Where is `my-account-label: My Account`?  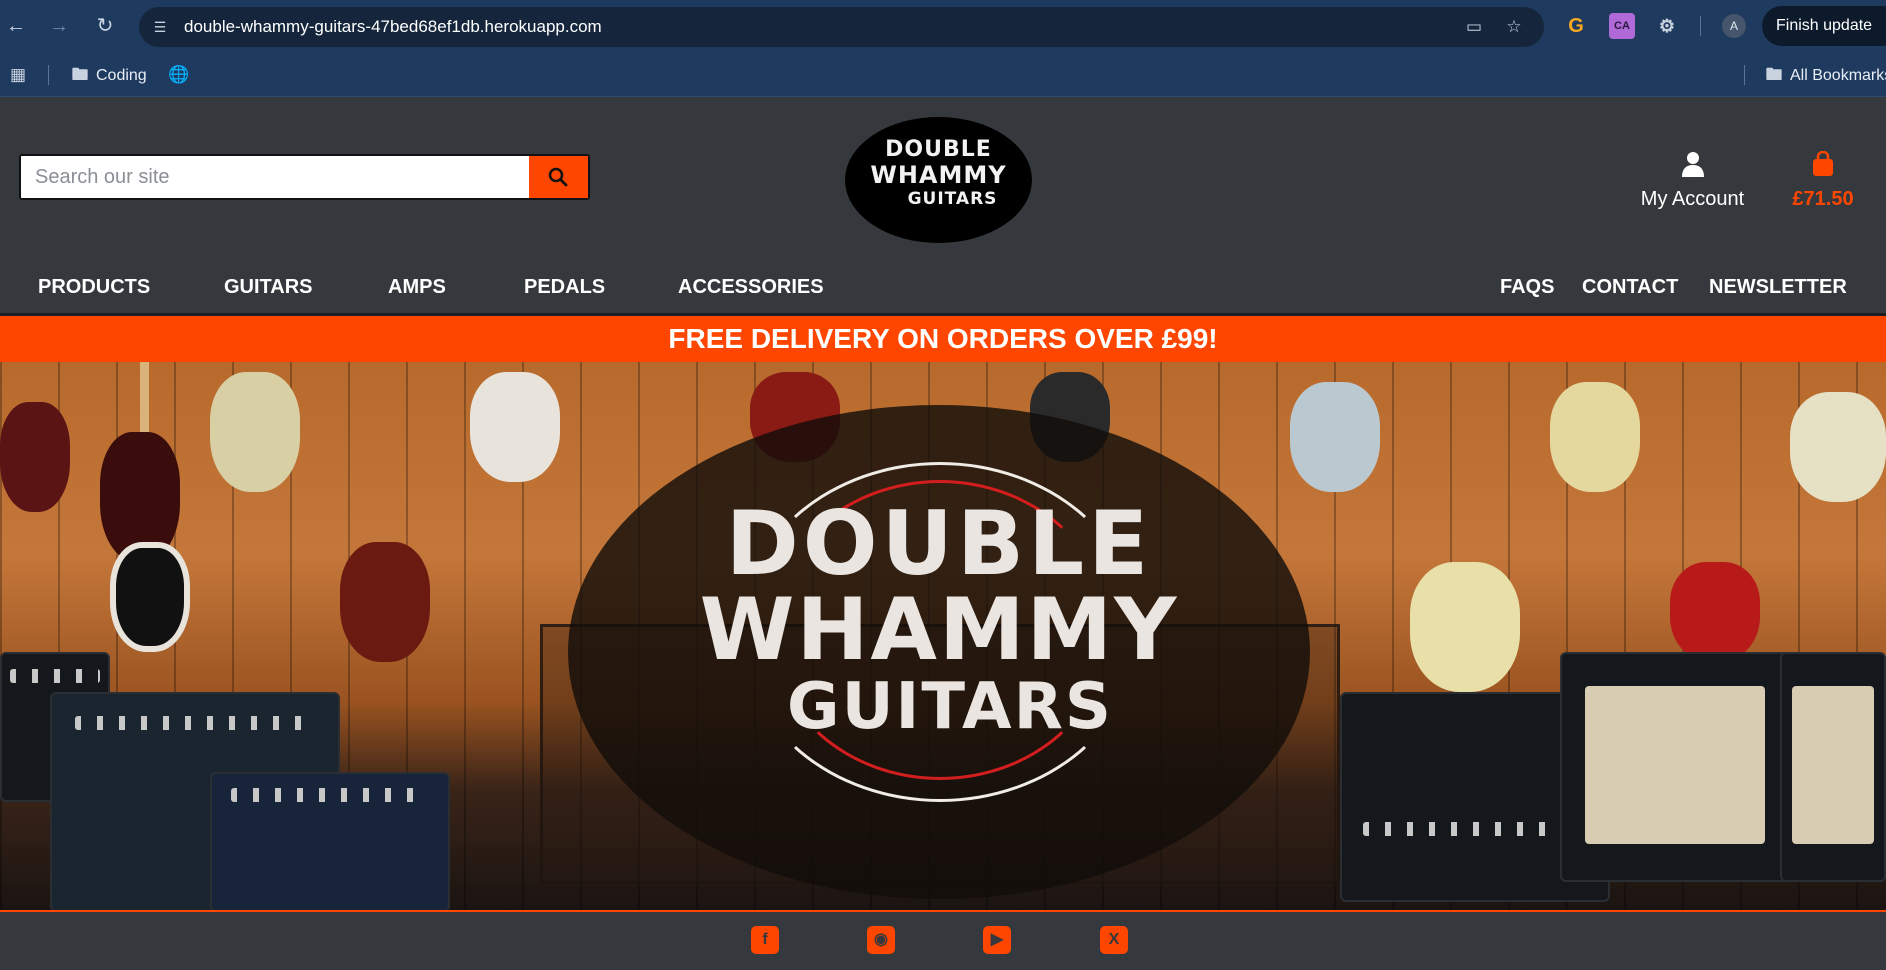 my-account-label: My Account is located at coordinates (1692, 199).